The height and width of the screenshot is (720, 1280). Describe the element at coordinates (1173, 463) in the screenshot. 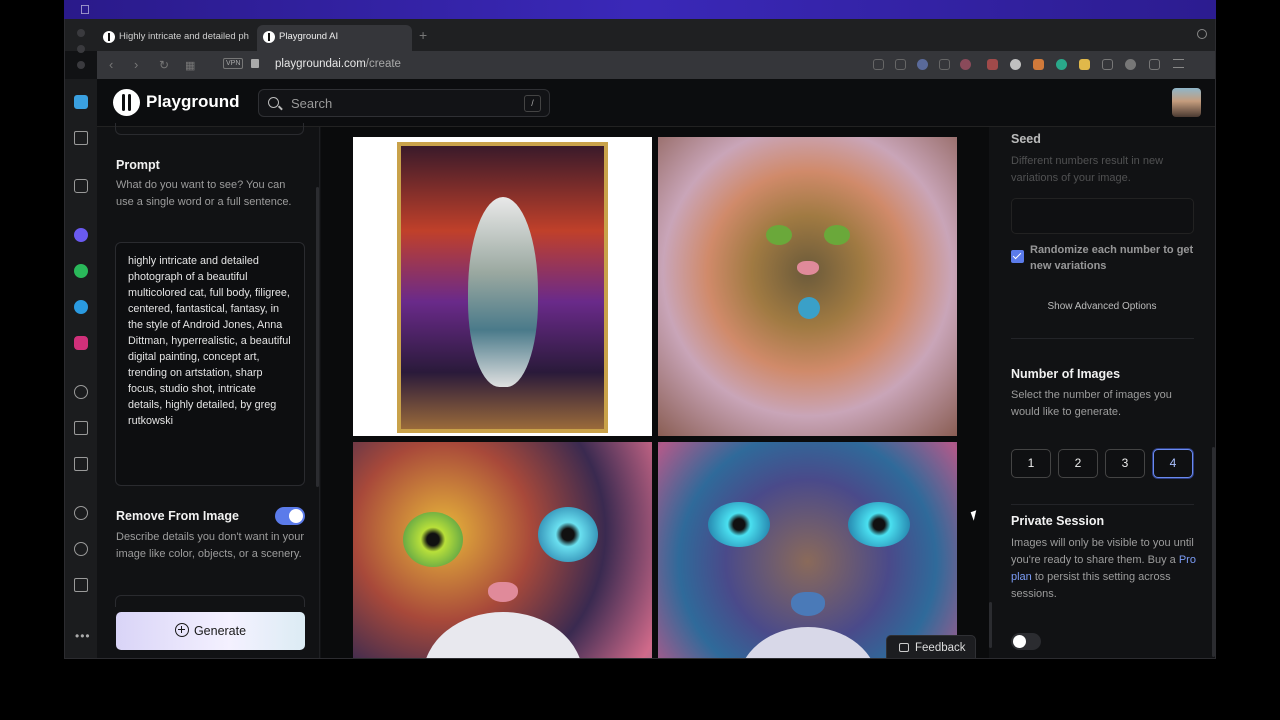

I see `num-images-option-4: 4` at that location.